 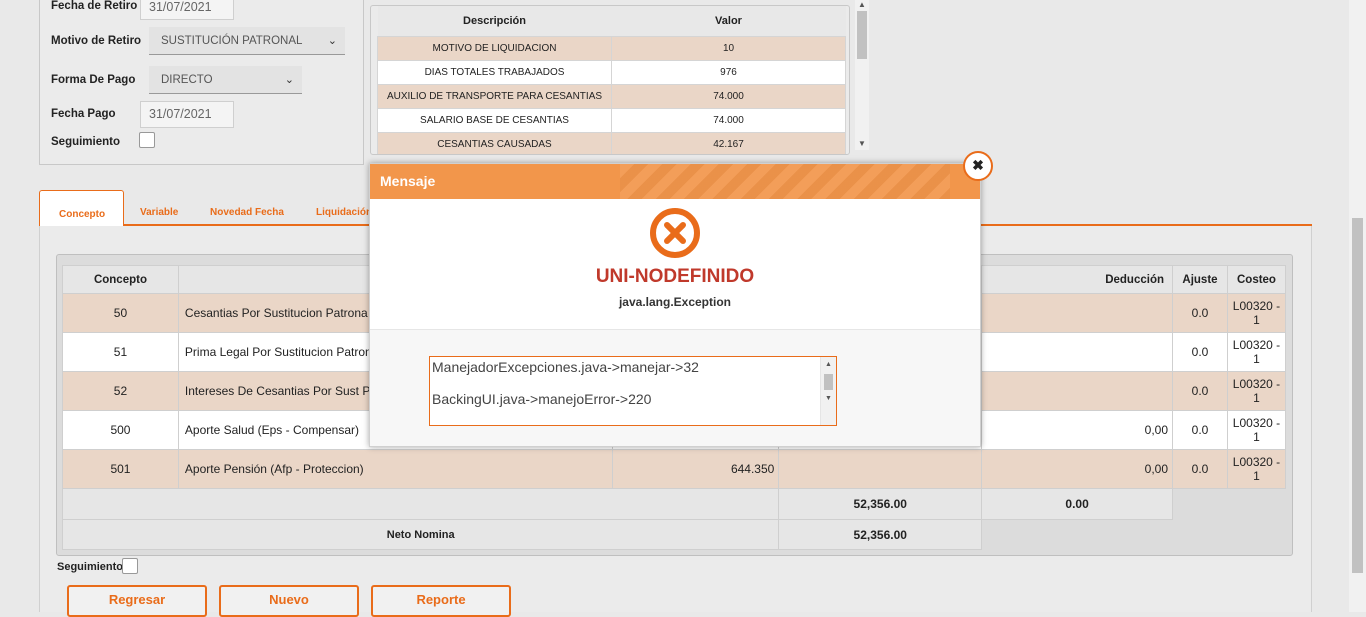 What do you see at coordinates (611, 48) in the screenshot?
I see `resumen-row: MOTIVO DE LIQUIDACION 10` at bounding box center [611, 48].